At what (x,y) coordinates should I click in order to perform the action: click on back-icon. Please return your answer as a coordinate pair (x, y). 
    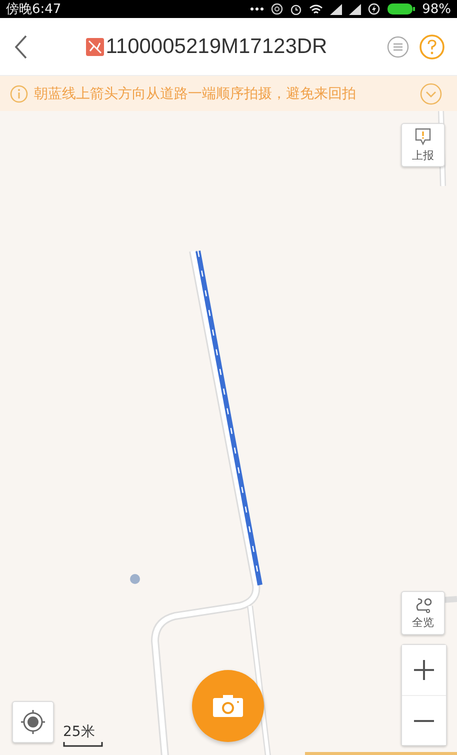
    Looking at the image, I should click on (21, 46).